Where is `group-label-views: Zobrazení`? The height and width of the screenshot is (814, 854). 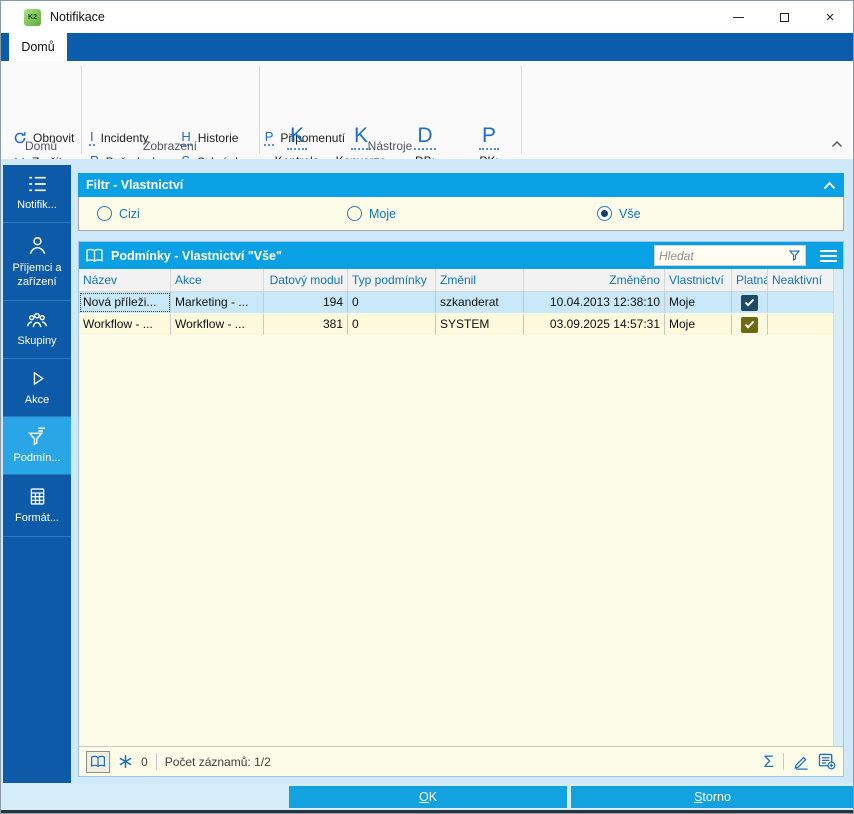
group-label-views: Zobrazení is located at coordinates (170, 146).